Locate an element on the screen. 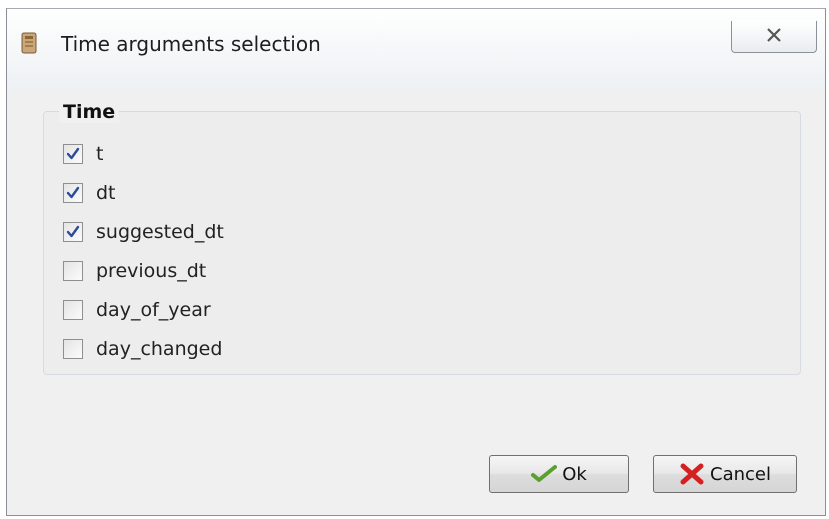 The image size is (829, 519). cancel-button: Cancel is located at coordinates (725, 474).